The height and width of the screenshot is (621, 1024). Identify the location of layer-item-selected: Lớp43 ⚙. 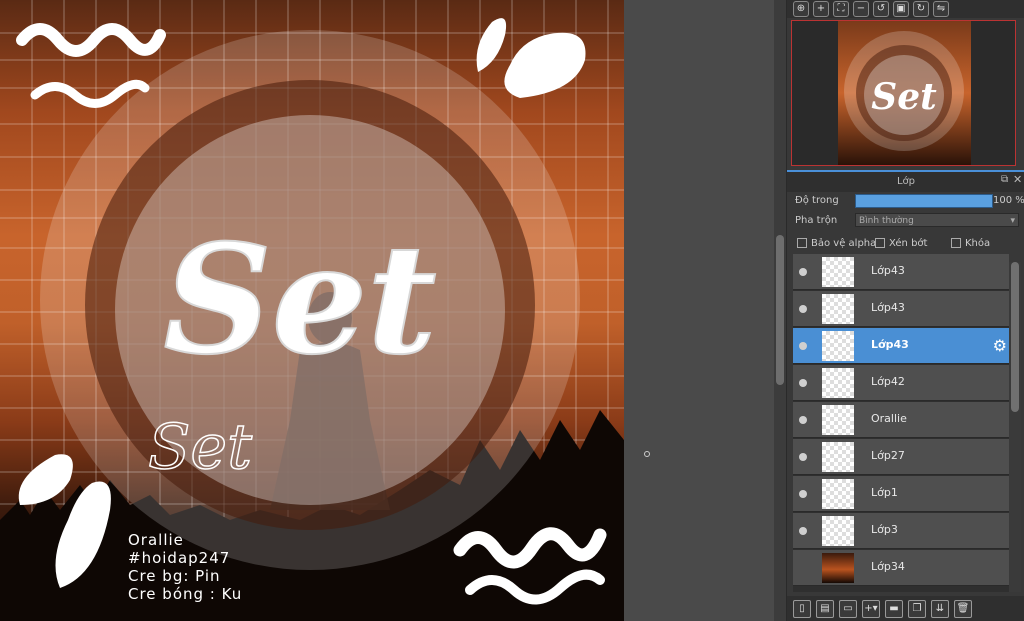
(901, 346).